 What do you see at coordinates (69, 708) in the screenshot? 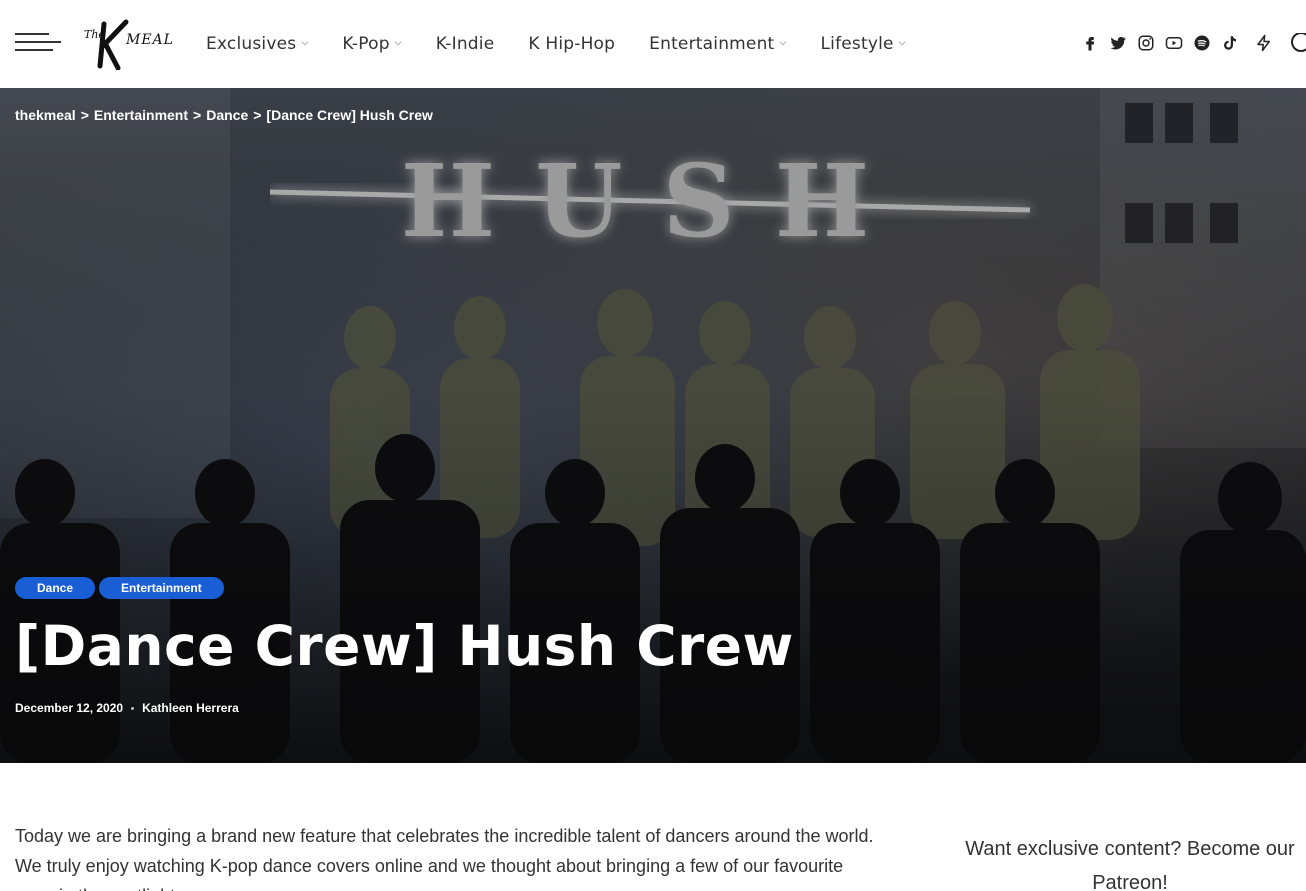
I see `publish-date: December 12, 2020` at bounding box center [69, 708].